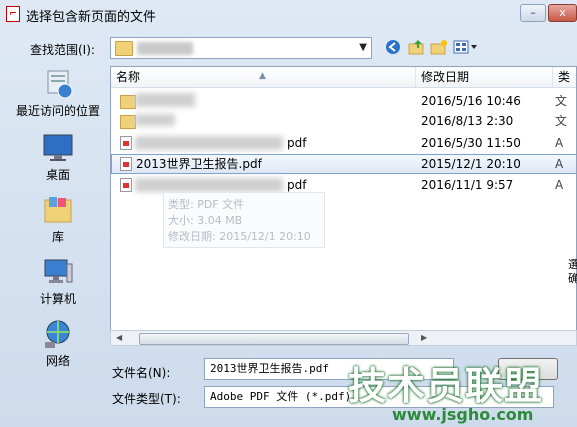  What do you see at coordinates (467, 185) in the screenshot?
I see `file-date: 2016/11/1 9:57` at bounding box center [467, 185].